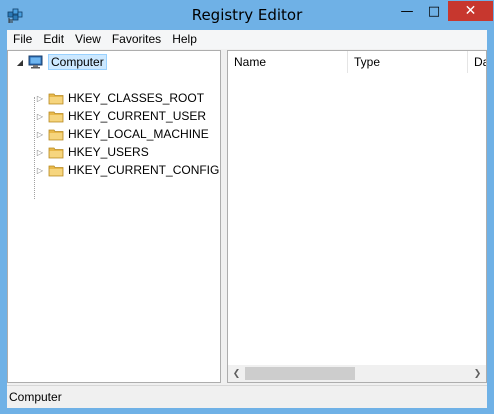  Describe the element at coordinates (35, 397) in the screenshot. I see `status-text: Computer` at that location.